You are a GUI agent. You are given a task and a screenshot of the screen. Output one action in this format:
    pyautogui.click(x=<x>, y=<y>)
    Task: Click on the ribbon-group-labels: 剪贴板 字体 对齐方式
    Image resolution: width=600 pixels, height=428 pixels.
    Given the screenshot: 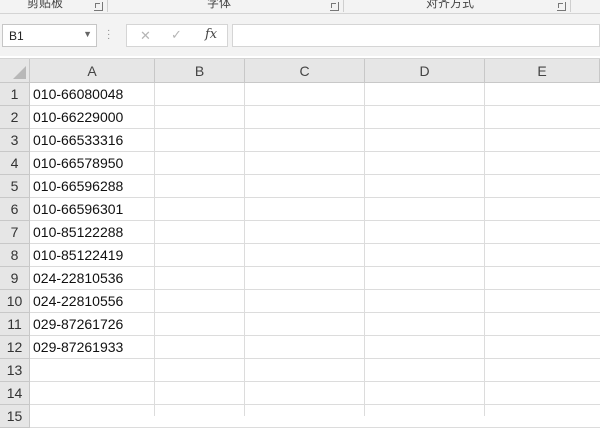 What is the action you would take?
    pyautogui.click(x=300, y=7)
    